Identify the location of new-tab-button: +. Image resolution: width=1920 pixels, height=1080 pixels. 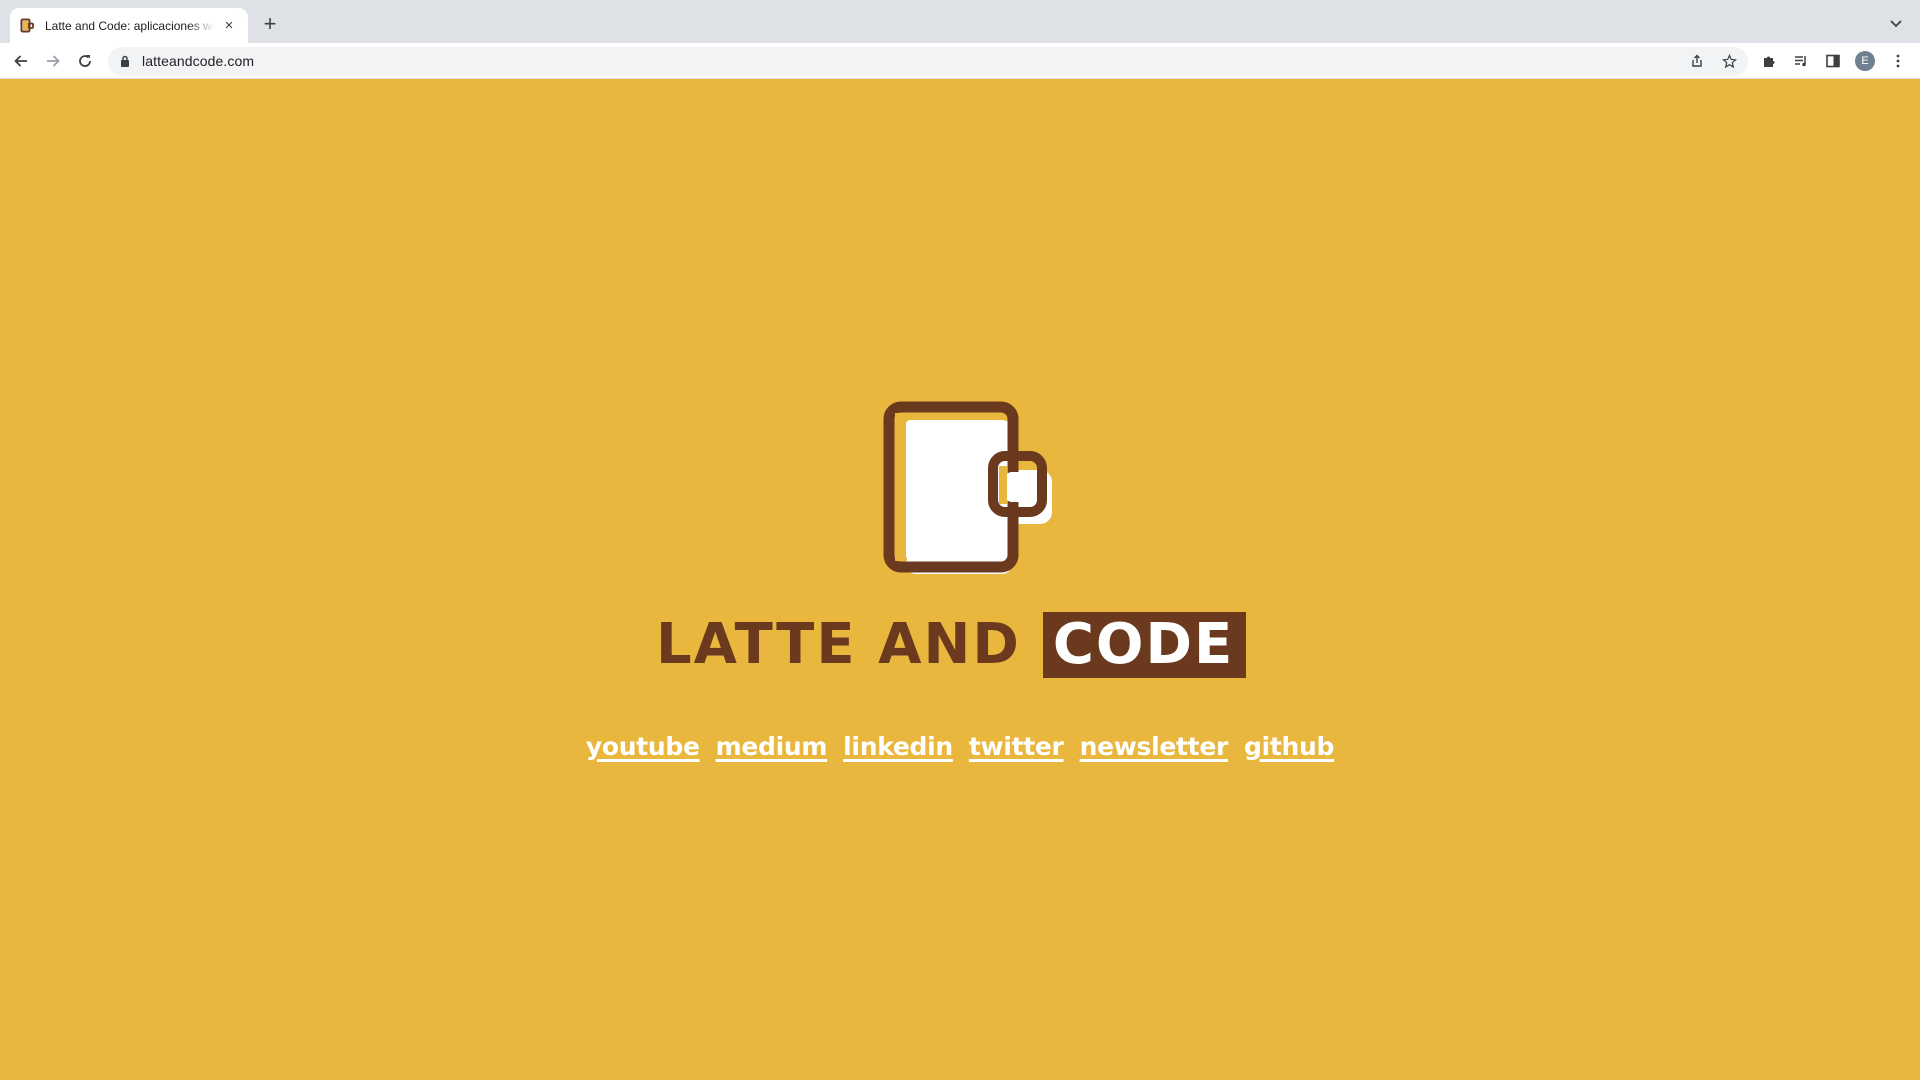
(270, 24).